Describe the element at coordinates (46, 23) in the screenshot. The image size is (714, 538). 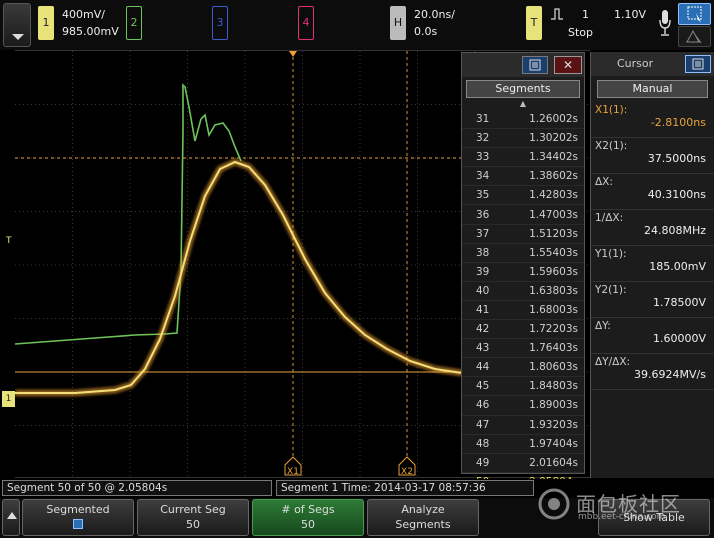
I see `channel-1-badge: 1` at that location.